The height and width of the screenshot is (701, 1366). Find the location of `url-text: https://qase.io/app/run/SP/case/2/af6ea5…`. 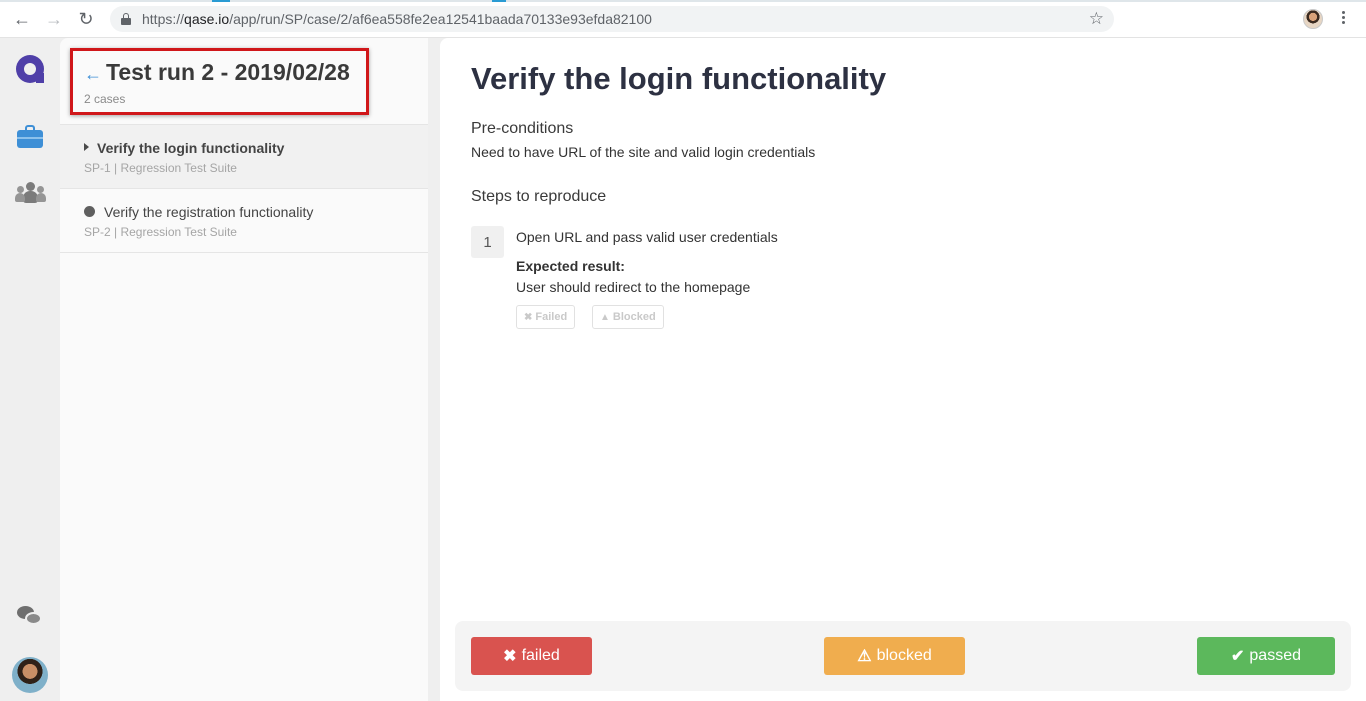

url-text: https://qase.io/app/run/SP/case/2/af6ea5… is located at coordinates (397, 19).